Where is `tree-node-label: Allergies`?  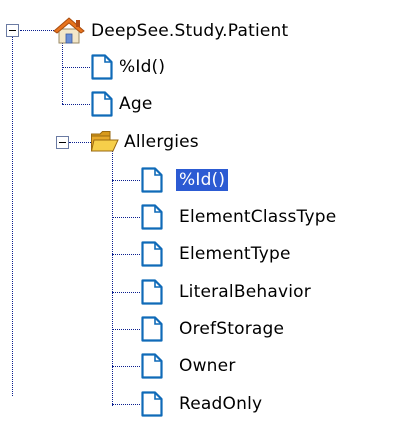 tree-node-label: Allergies is located at coordinates (161, 142).